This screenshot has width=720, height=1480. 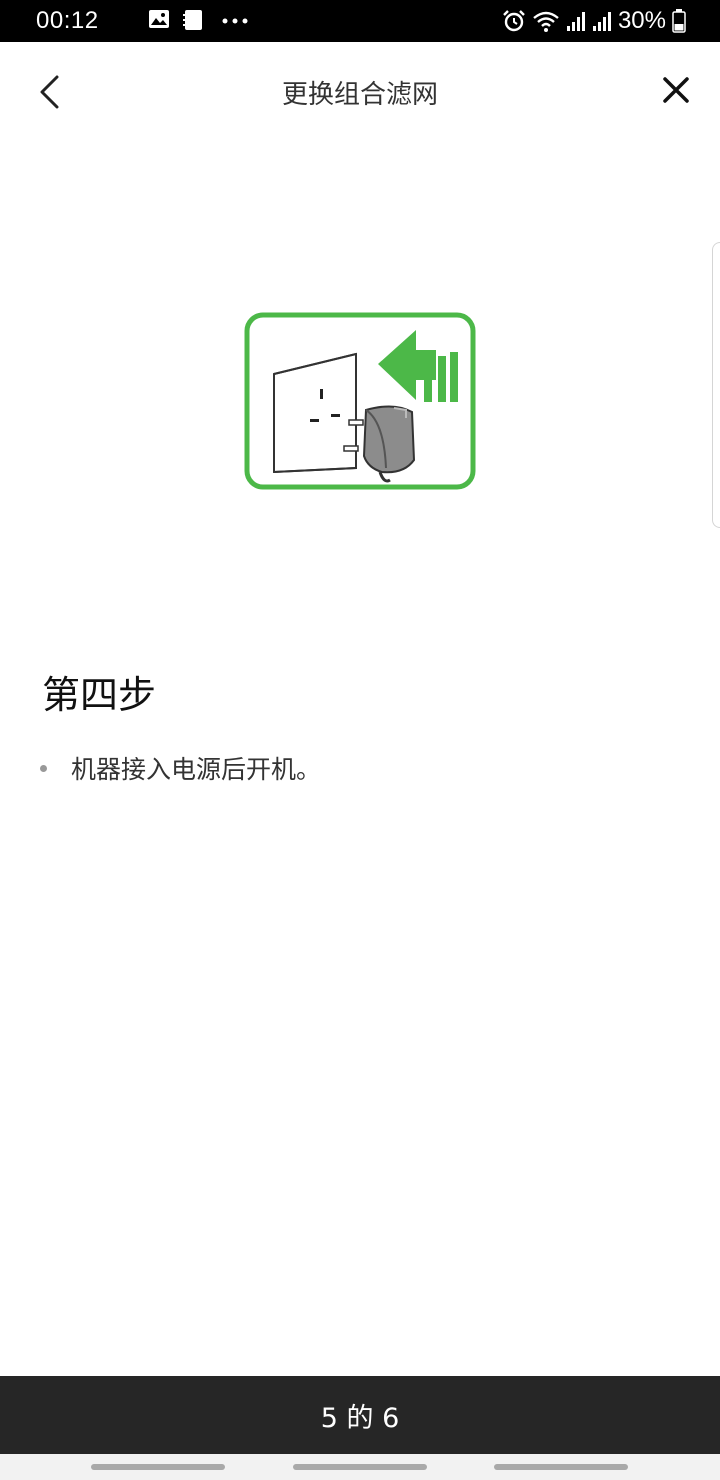 I want to click on status-icons: 30%, so click(x=594, y=21).